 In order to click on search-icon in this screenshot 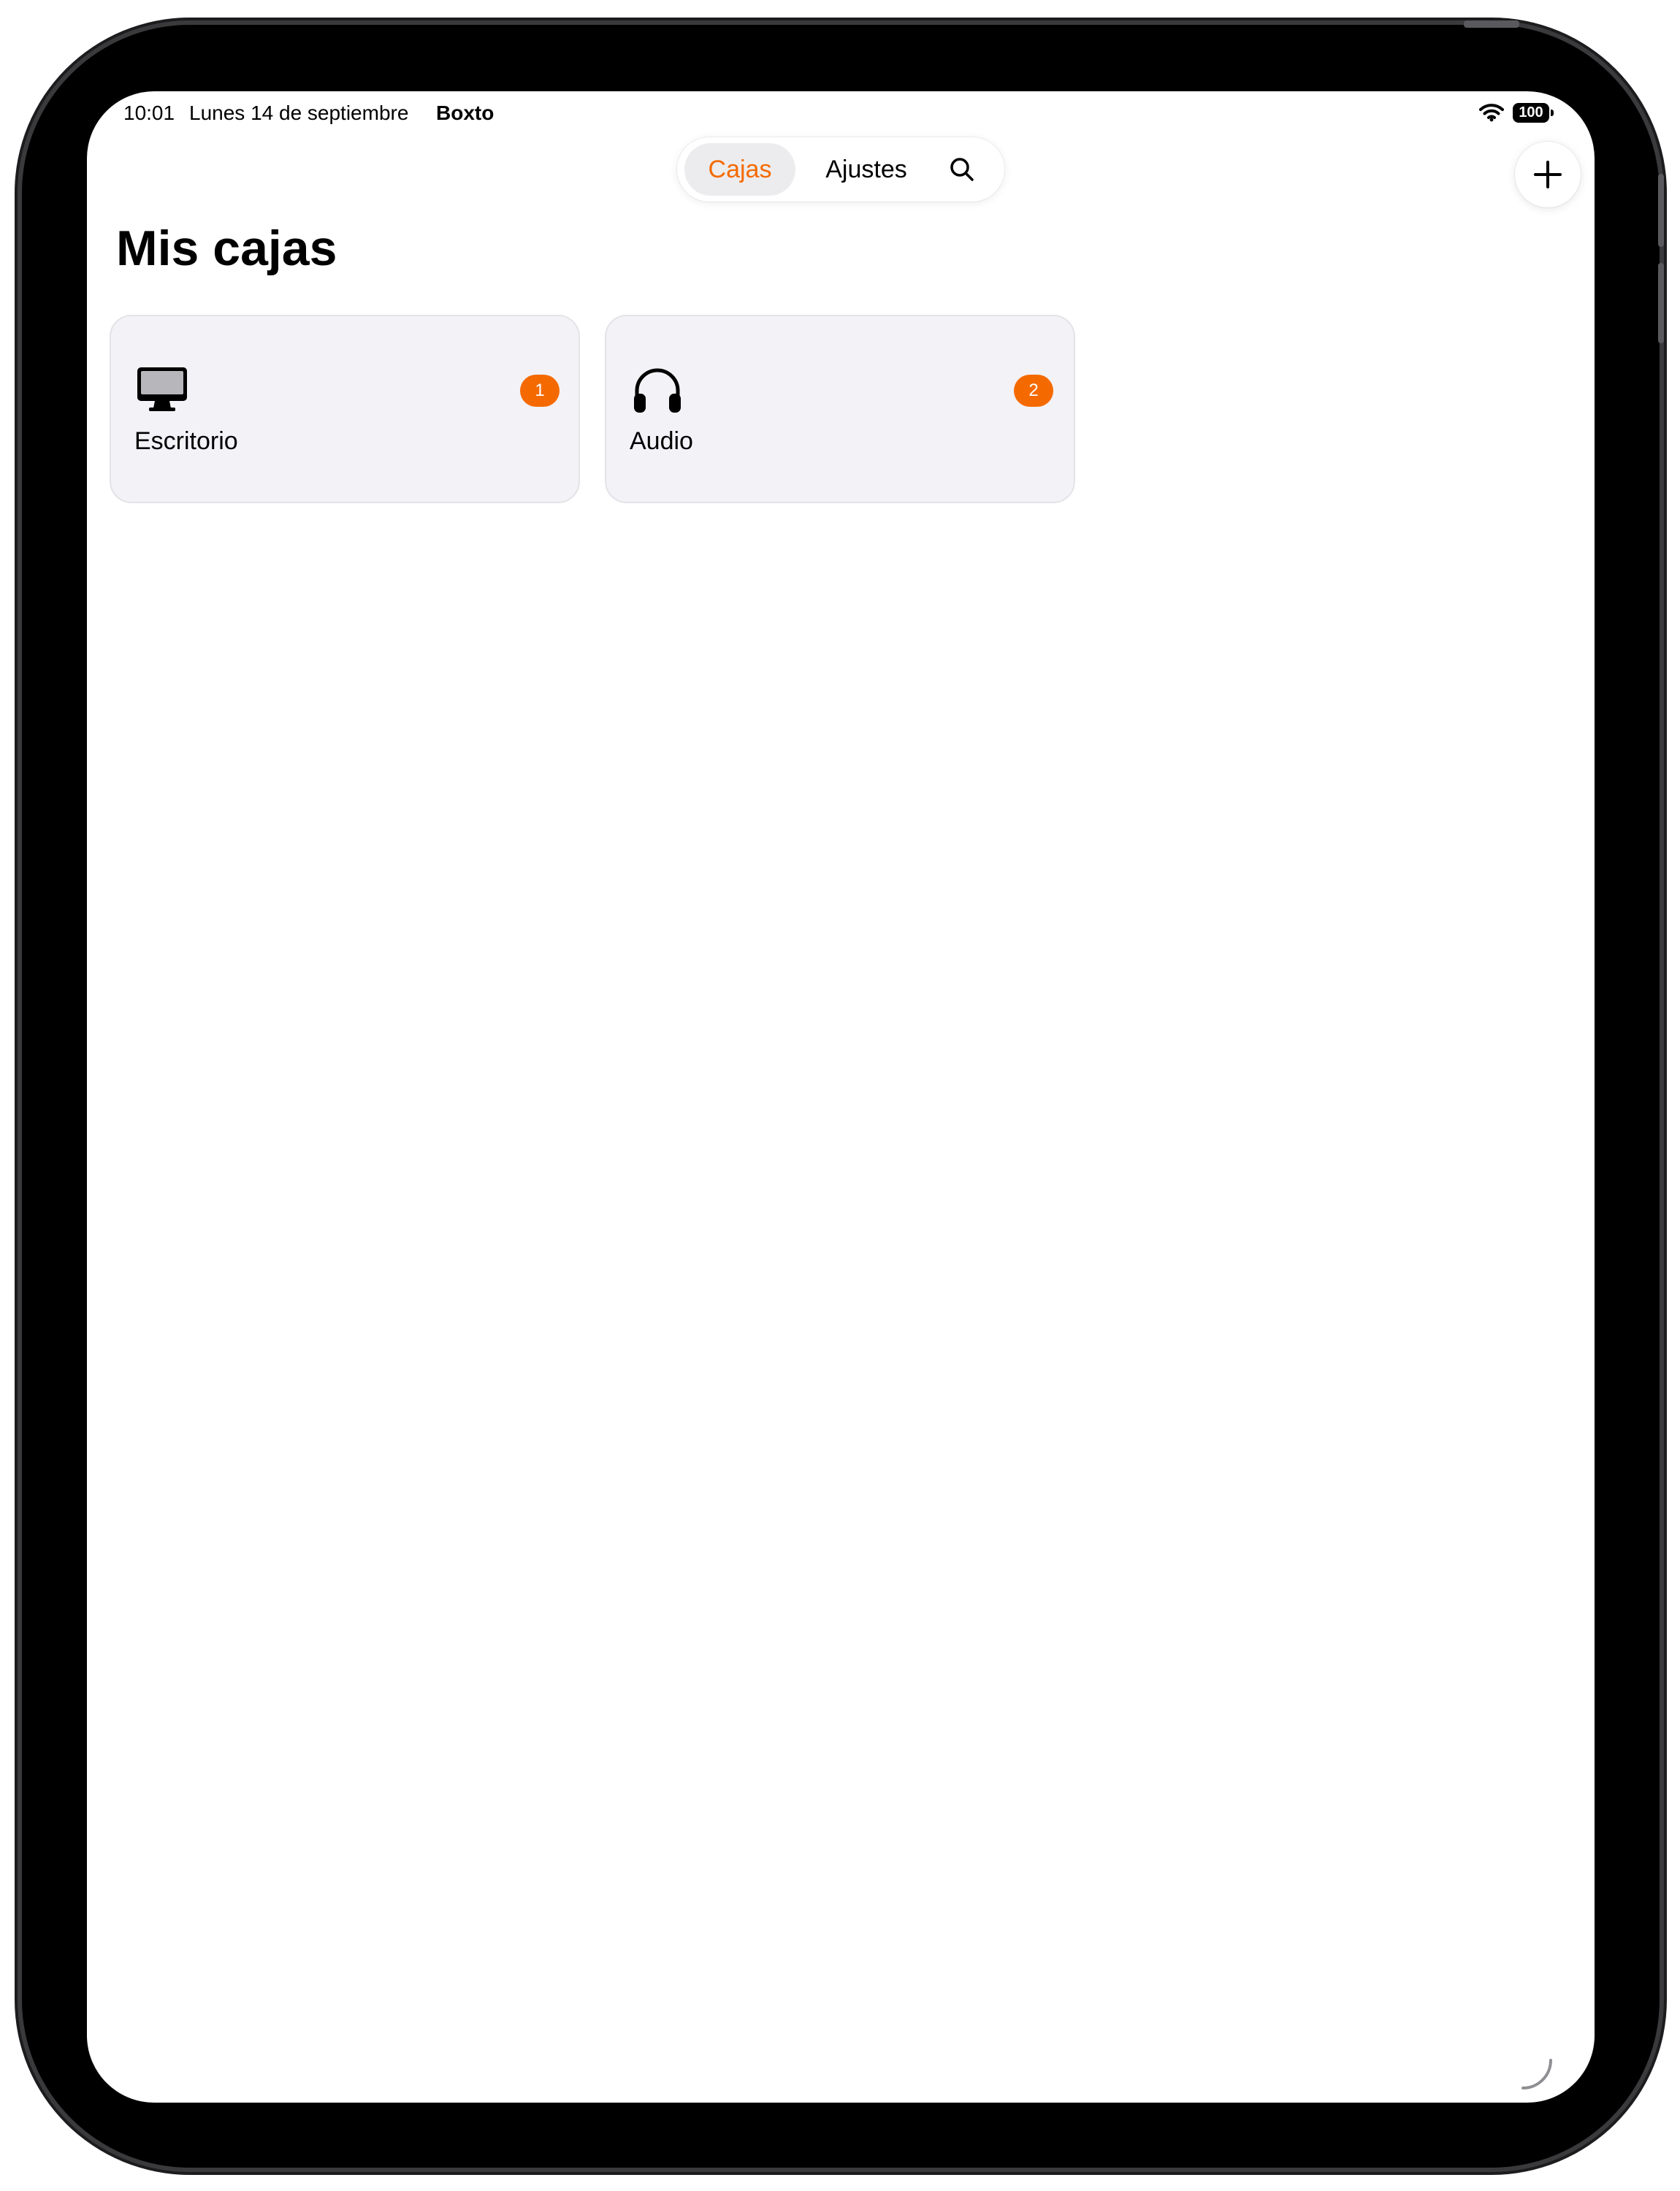, I will do `click(962, 169)`.